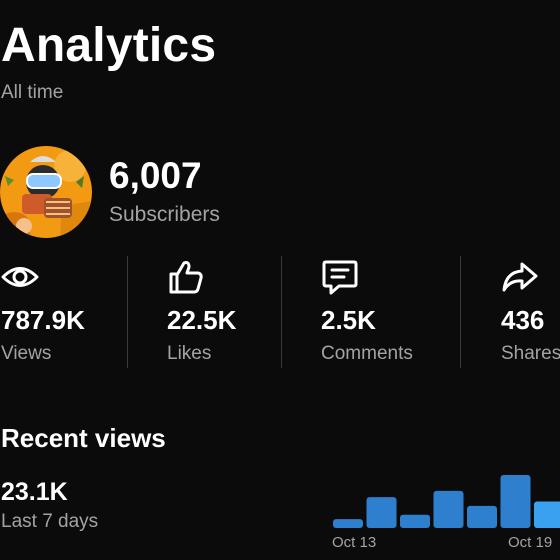 This screenshot has height=560, width=560. Describe the element at coordinates (50, 521) in the screenshot. I see `recent-views-period: Last 7 days` at that location.